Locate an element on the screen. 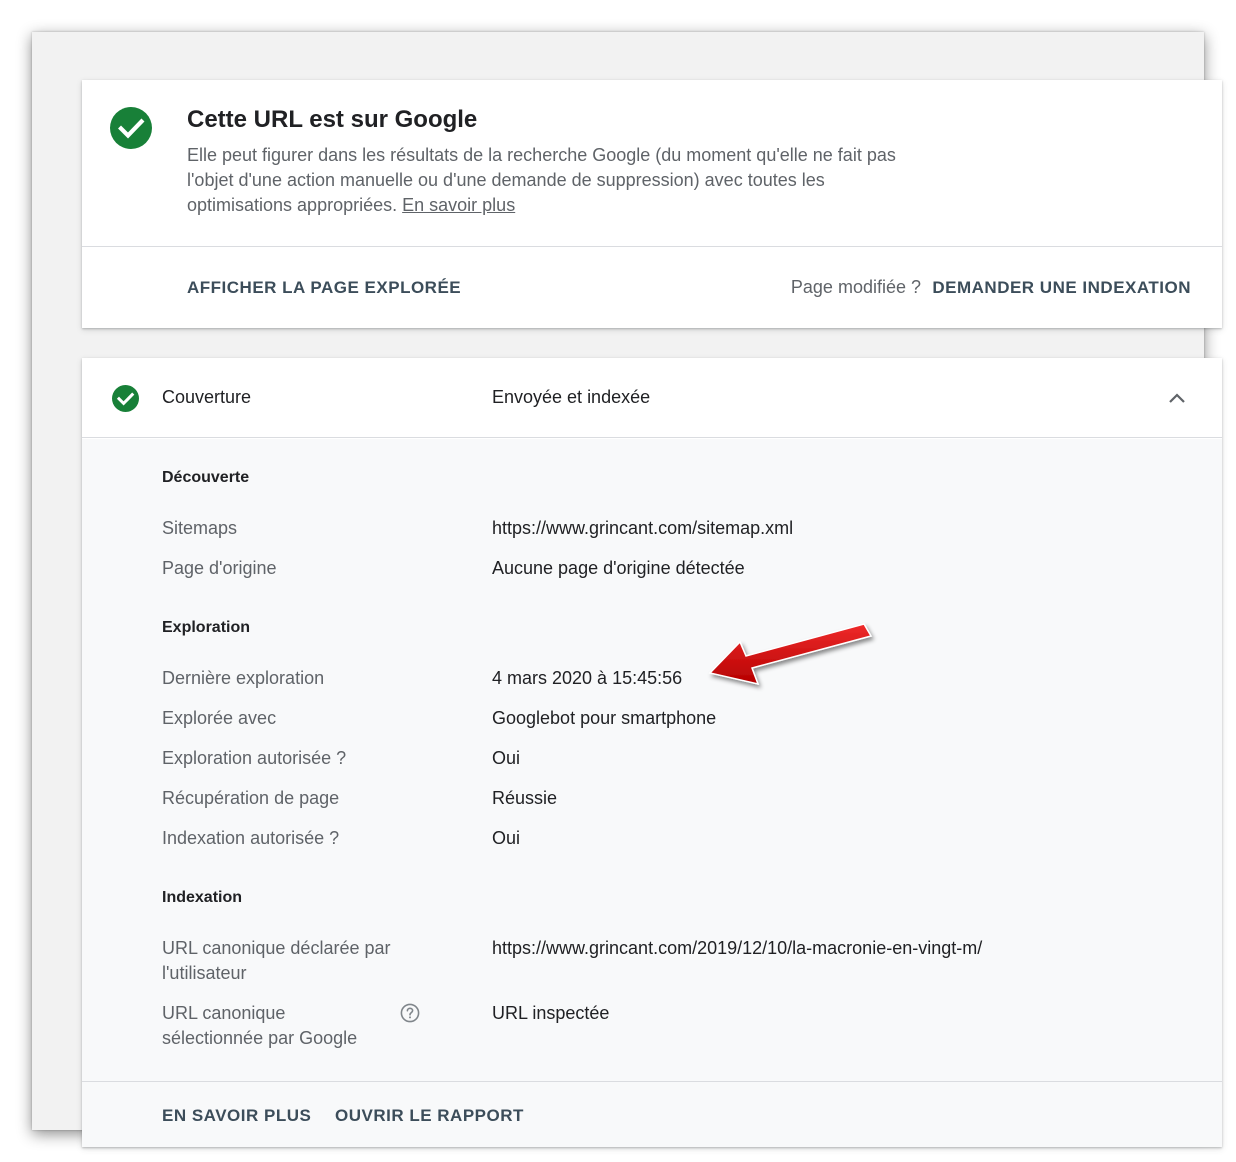  referring-page-value: Aucune page d'origine détectée is located at coordinates (618, 568).